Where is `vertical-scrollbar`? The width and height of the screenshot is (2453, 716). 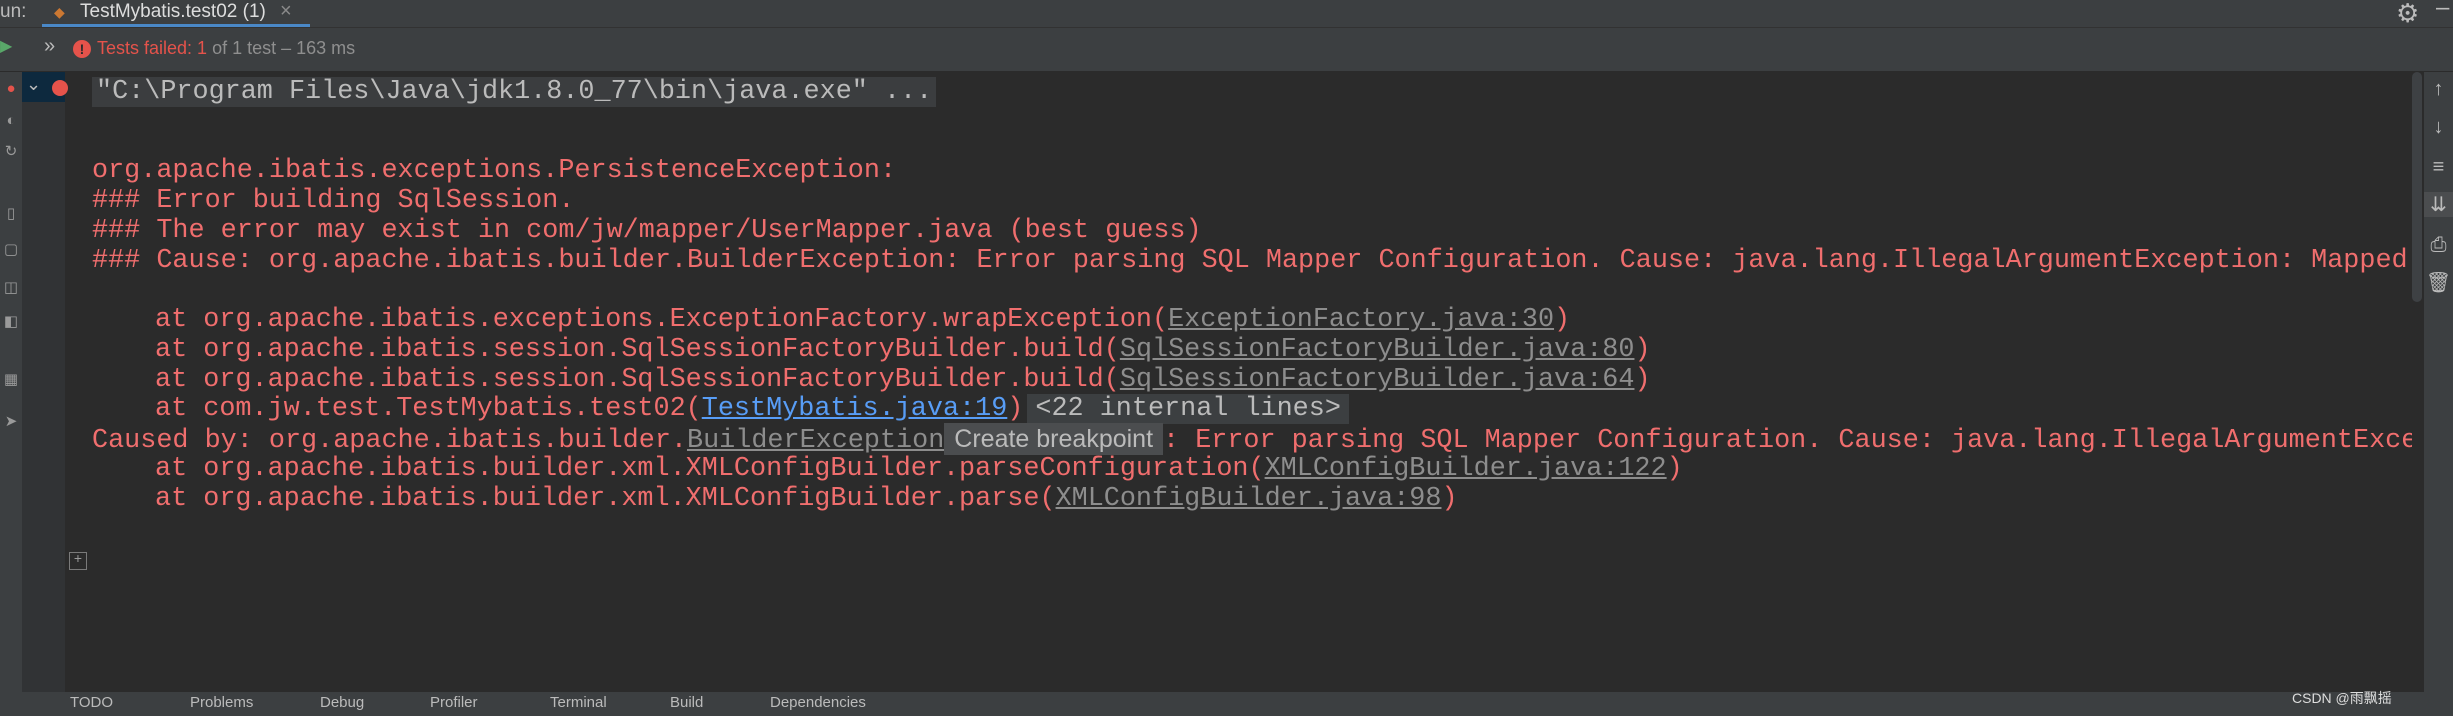
vertical-scrollbar is located at coordinates (2417, 187).